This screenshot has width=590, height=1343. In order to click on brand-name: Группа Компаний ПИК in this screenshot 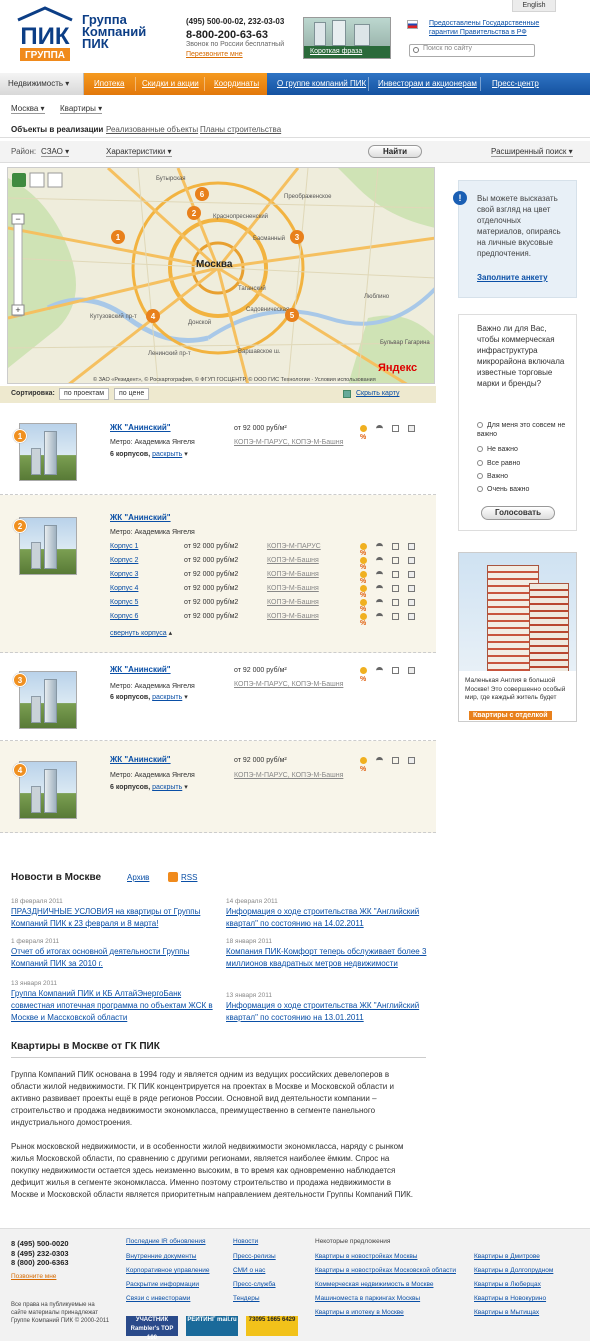, I will do `click(114, 31)`.